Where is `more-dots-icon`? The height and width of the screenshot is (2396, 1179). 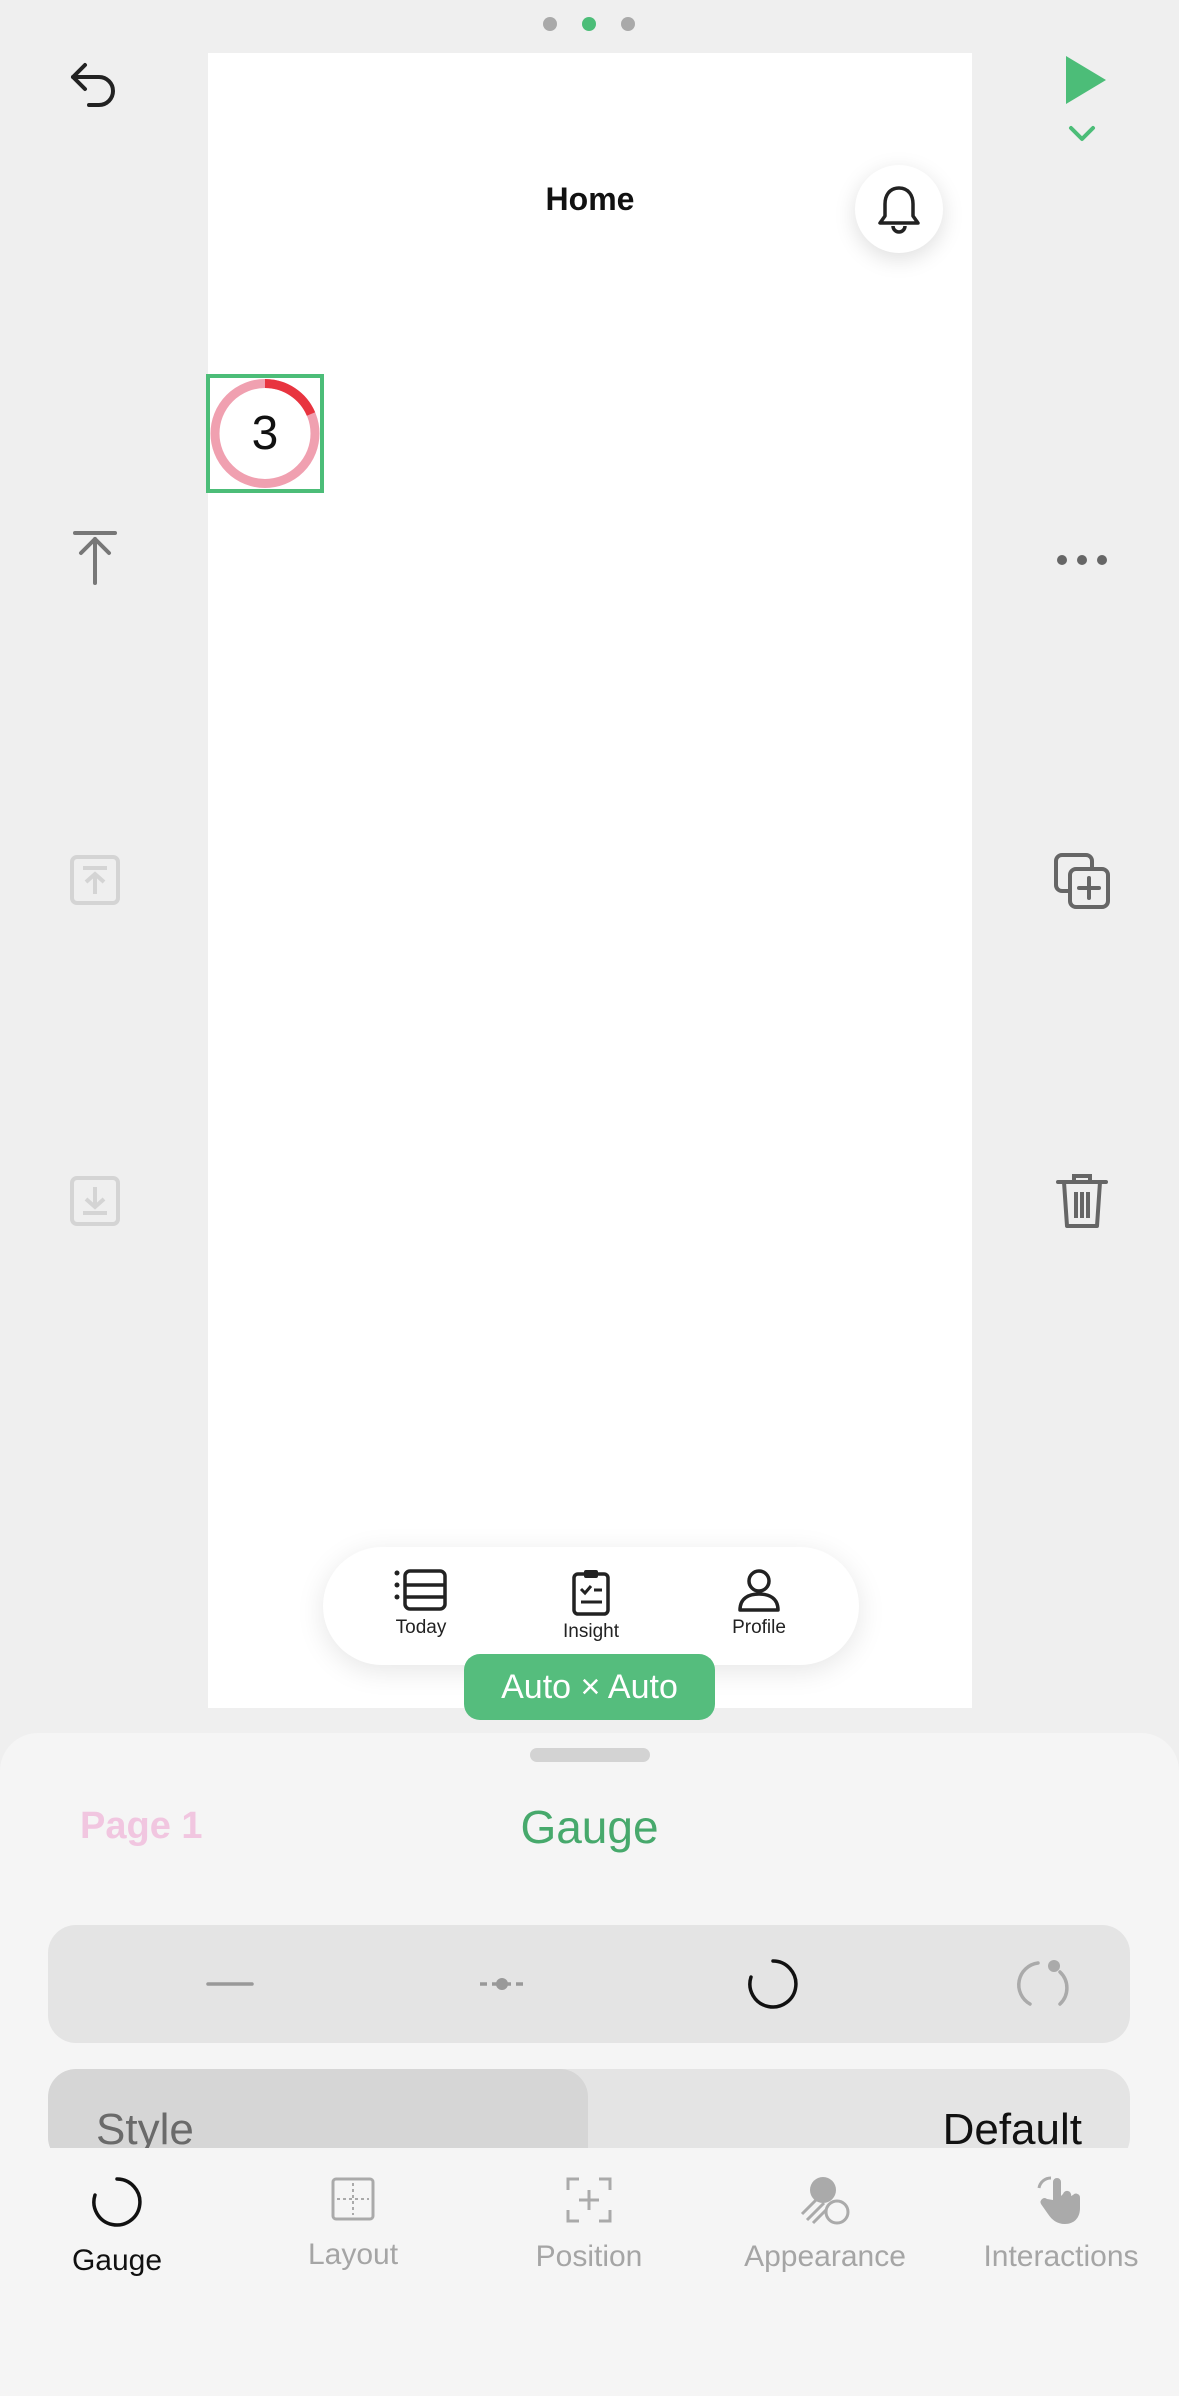 more-dots-icon is located at coordinates (1082, 560).